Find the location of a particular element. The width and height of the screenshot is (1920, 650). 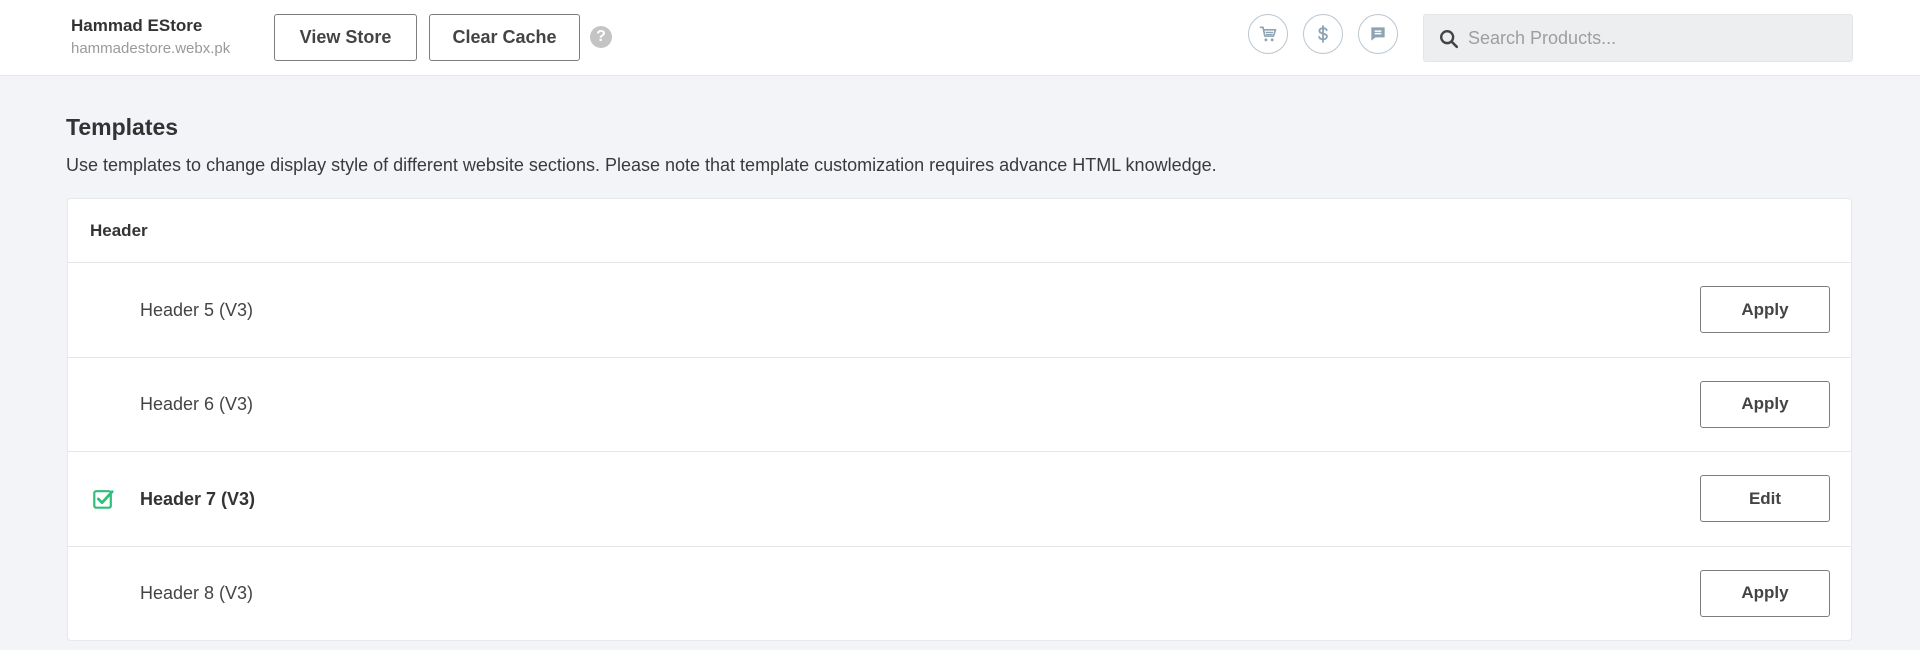

section-title: Header is located at coordinates (959, 231).